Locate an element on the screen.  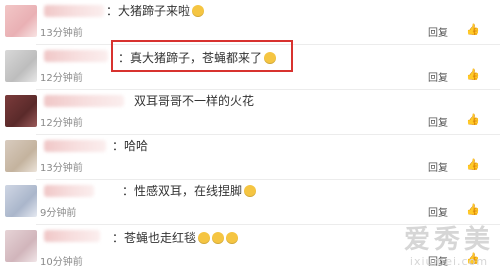
watermark-url: ixiumei.com is located at coordinates (449, 261).